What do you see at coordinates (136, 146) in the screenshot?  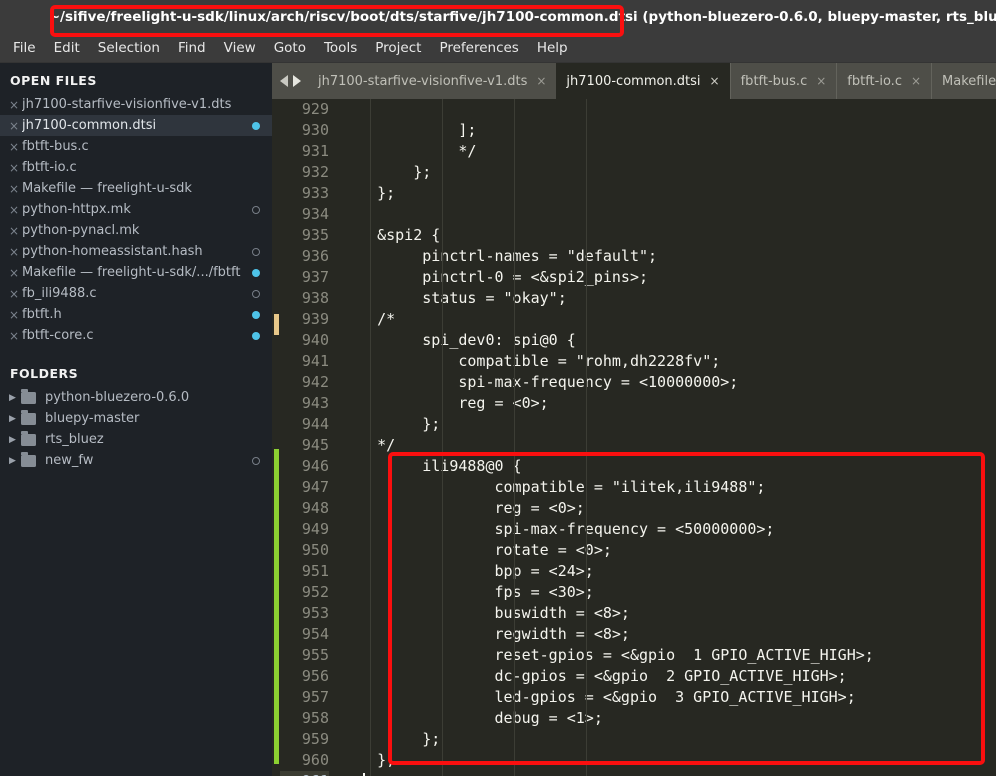 I see `open-file-item: × fbtft-bus.c` at bounding box center [136, 146].